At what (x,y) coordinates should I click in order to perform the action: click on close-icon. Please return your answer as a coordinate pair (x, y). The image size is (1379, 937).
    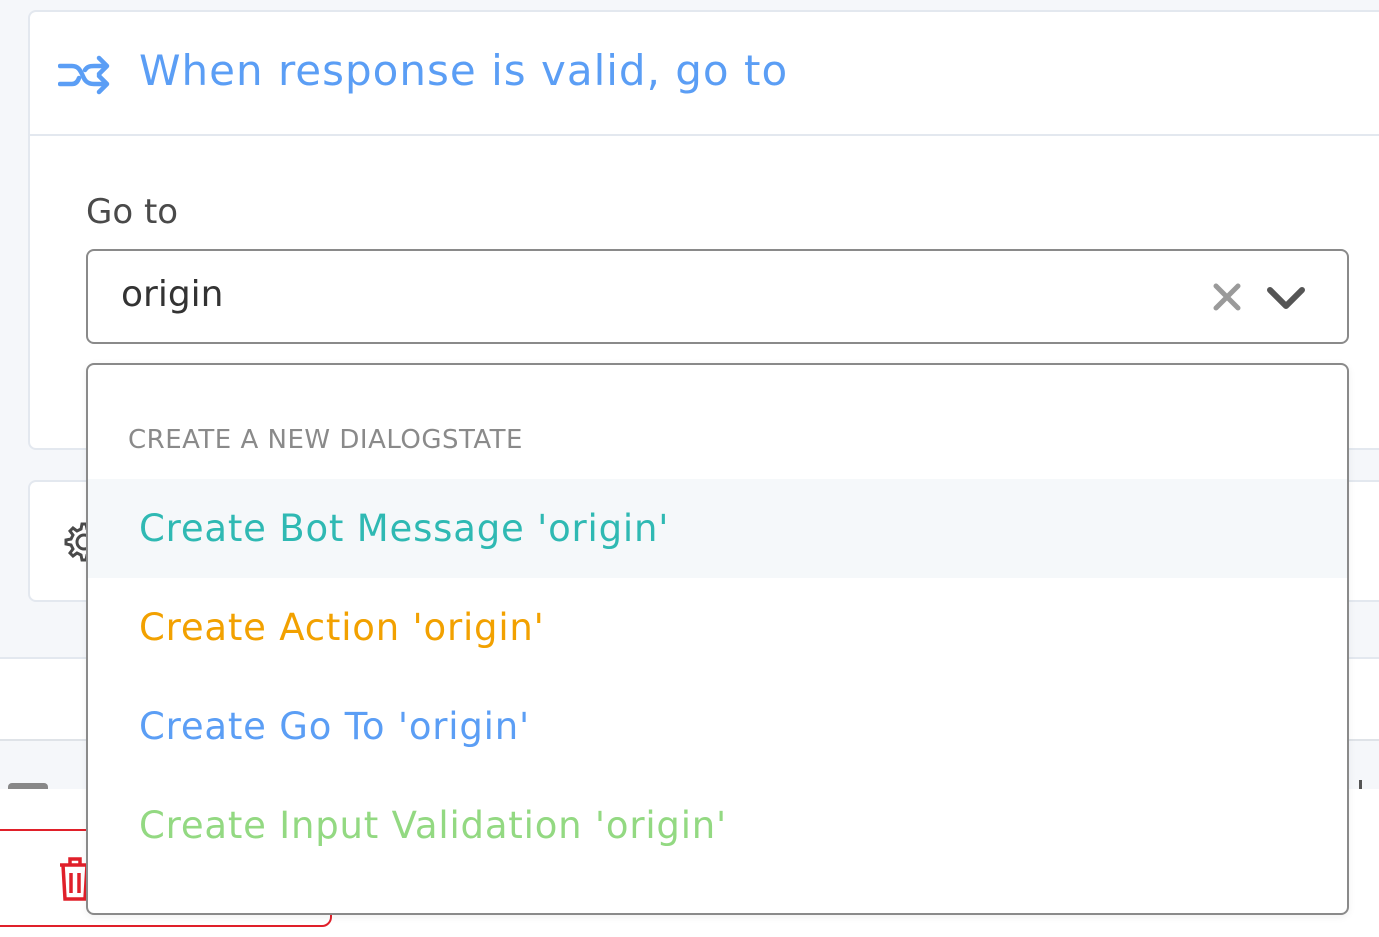
    Looking at the image, I should click on (1227, 297).